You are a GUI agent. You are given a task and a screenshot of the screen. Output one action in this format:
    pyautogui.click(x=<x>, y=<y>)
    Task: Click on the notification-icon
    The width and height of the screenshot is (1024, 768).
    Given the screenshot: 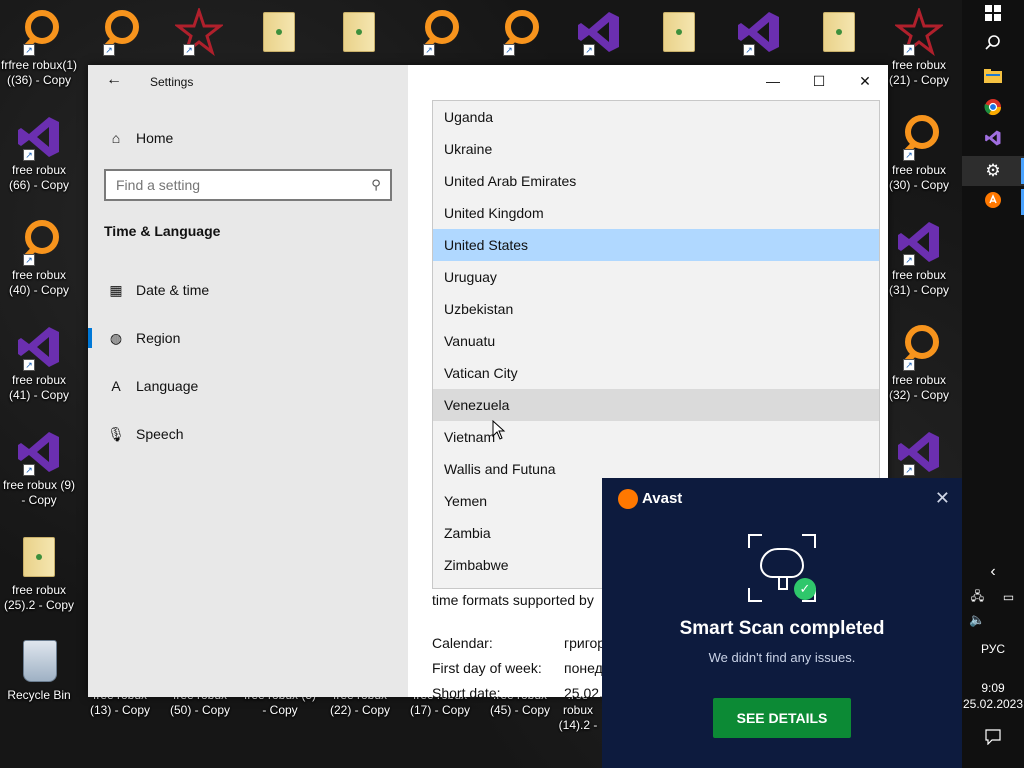 What is the action you would take?
    pyautogui.click(x=993, y=739)
    